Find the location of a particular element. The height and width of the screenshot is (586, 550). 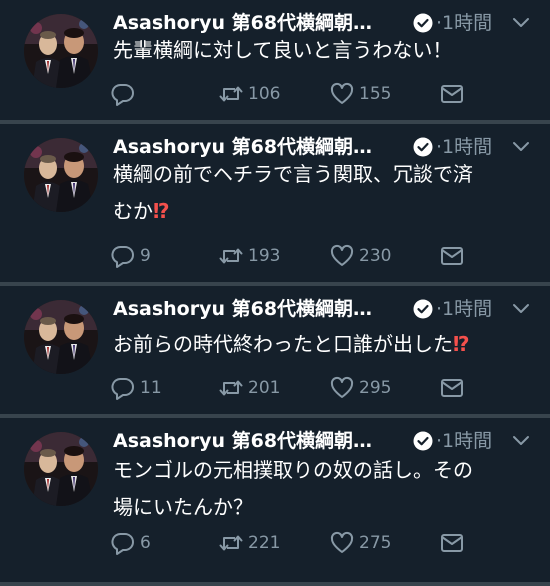

reply-button: 6 is located at coordinates (130, 543).